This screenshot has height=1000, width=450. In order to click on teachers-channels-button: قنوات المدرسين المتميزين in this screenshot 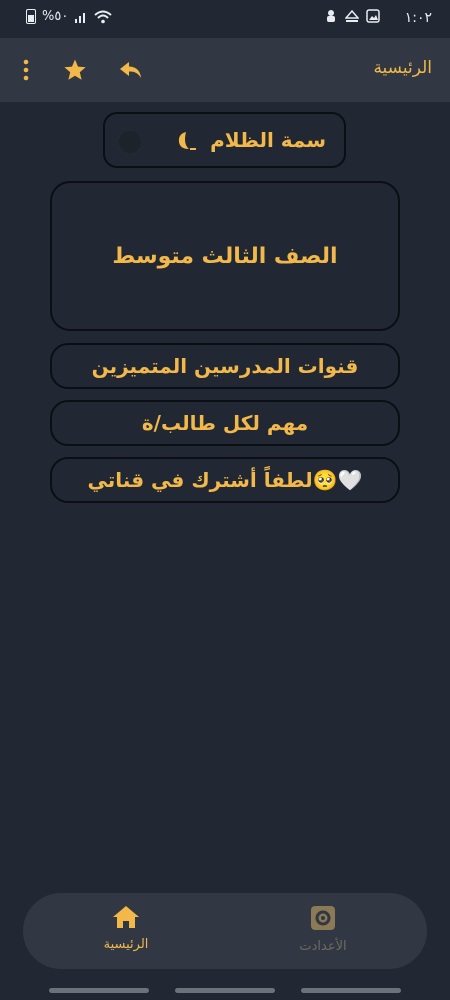, I will do `click(225, 366)`.